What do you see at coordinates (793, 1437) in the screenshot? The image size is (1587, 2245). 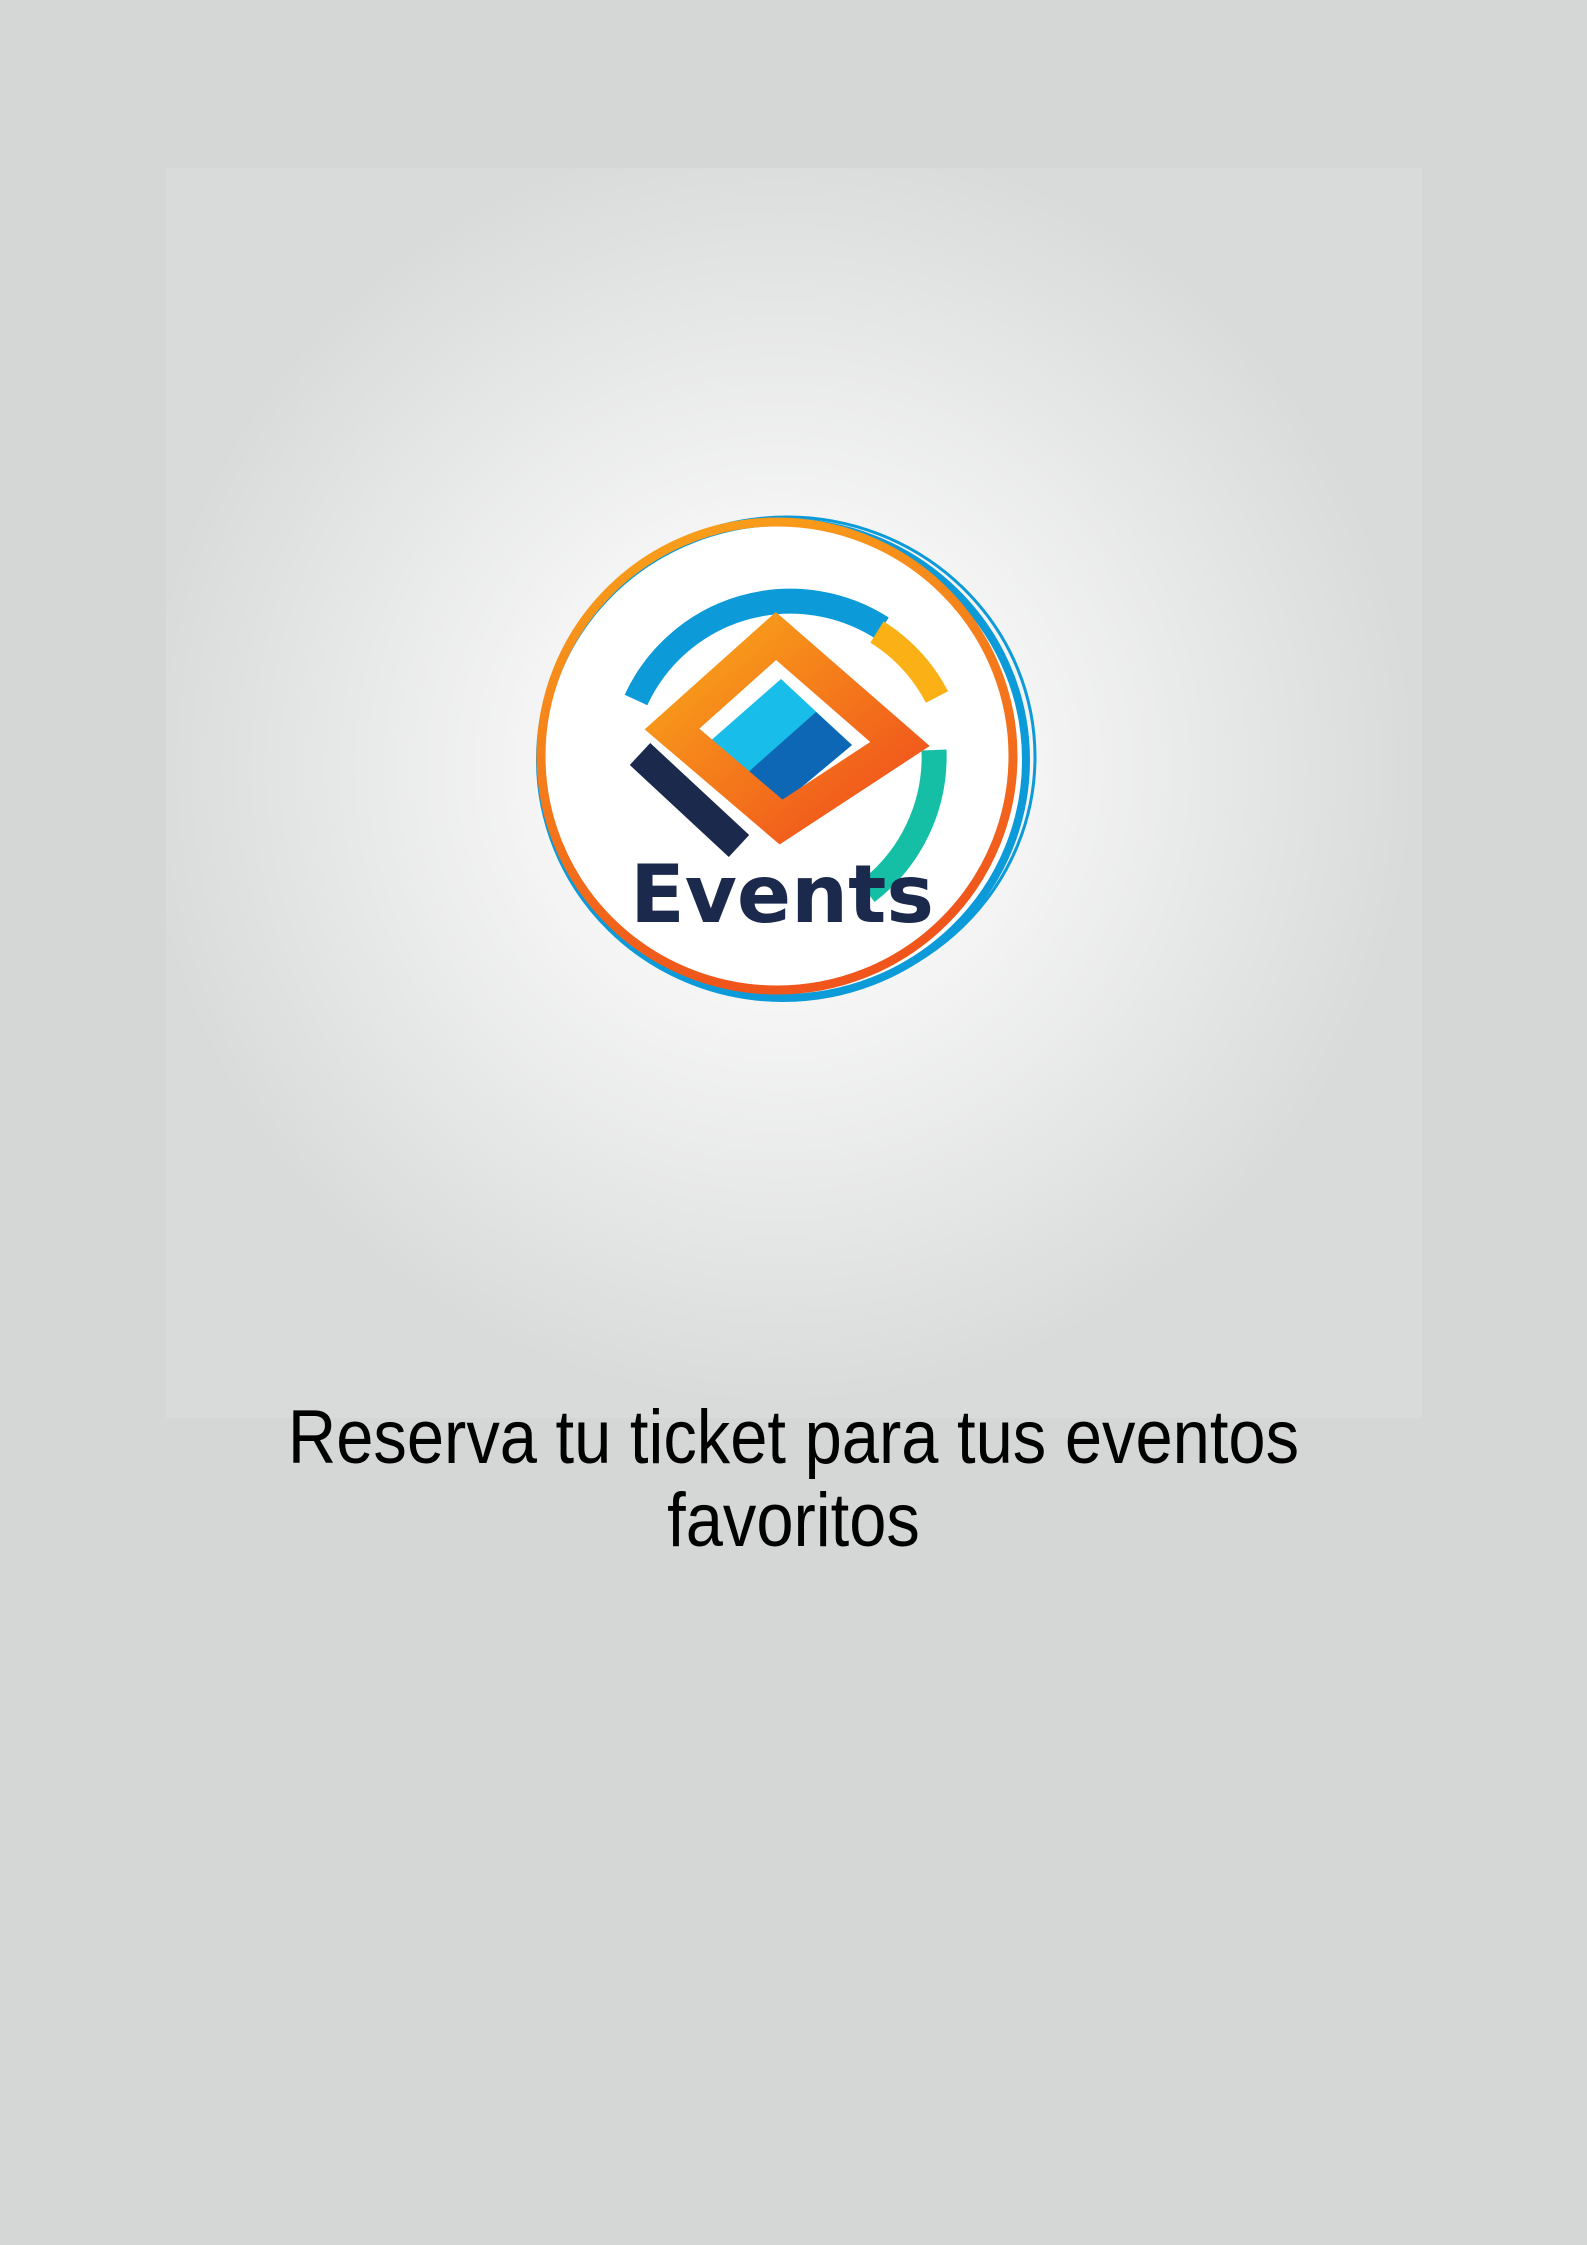 I see `tagline-line-1: Reserva tu ticket para tus eventos` at bounding box center [793, 1437].